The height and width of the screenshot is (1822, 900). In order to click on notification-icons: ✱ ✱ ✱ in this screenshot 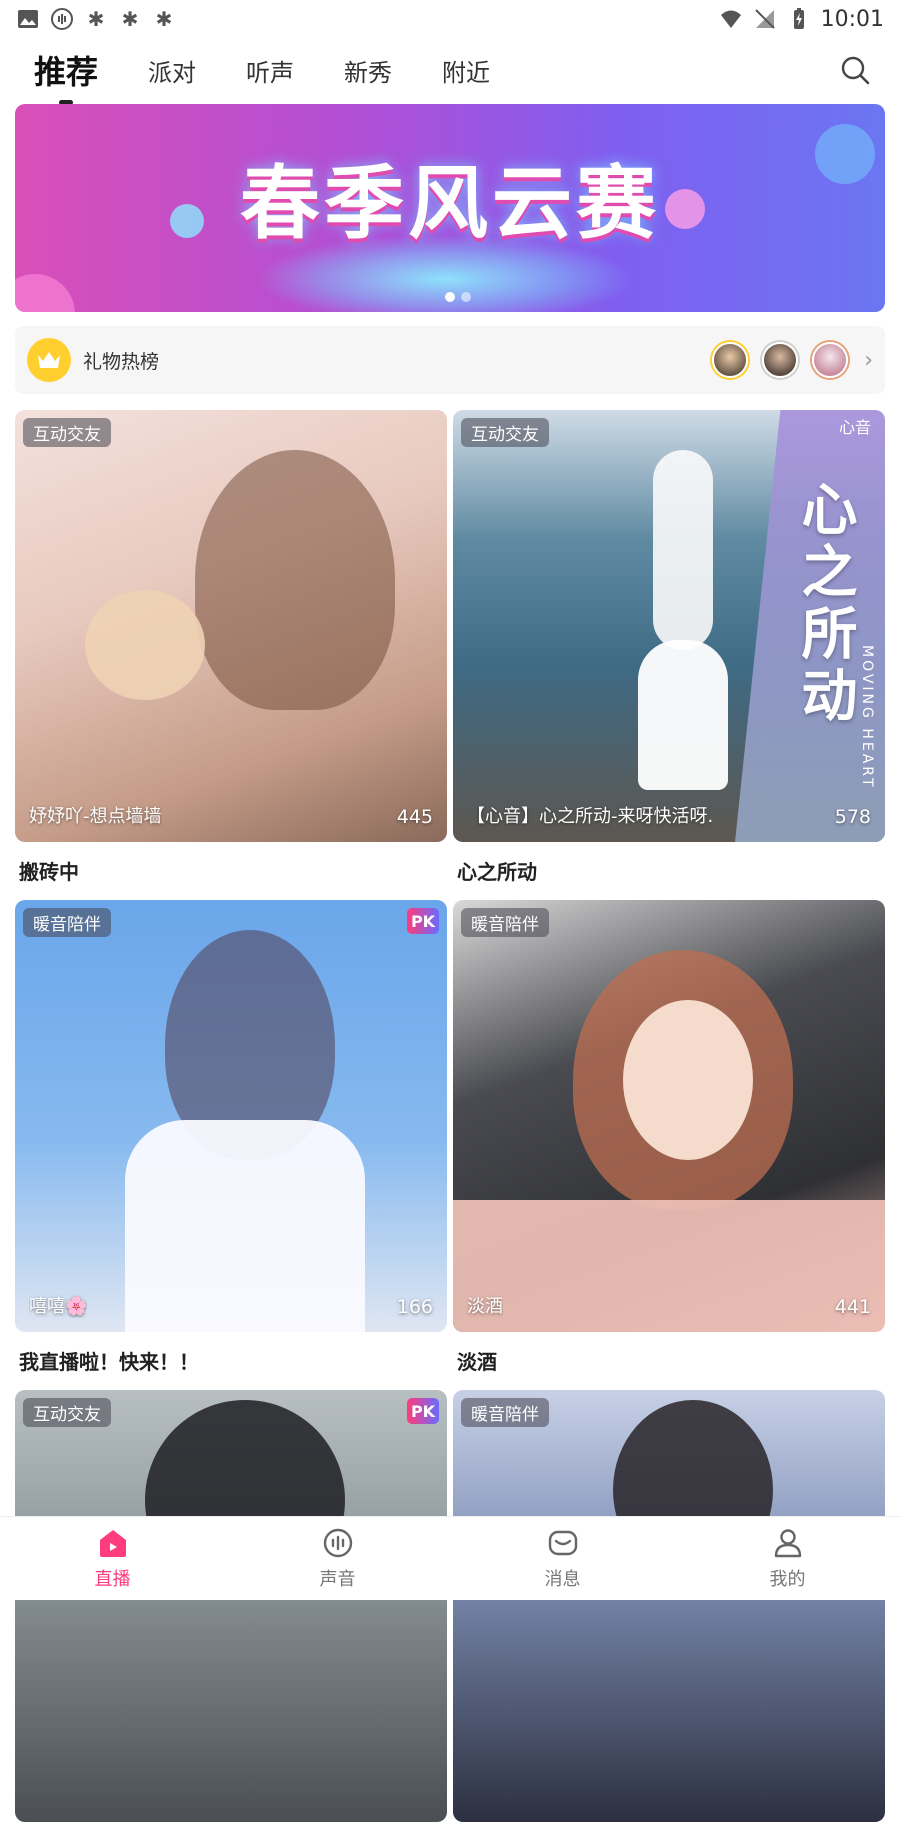, I will do `click(96, 19)`.